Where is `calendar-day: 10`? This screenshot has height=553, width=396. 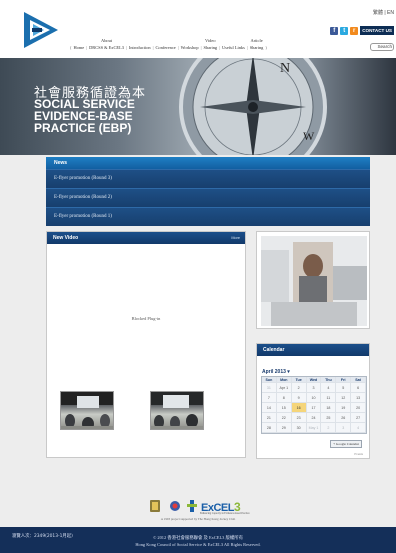 calendar-day: 10 is located at coordinates (314, 398).